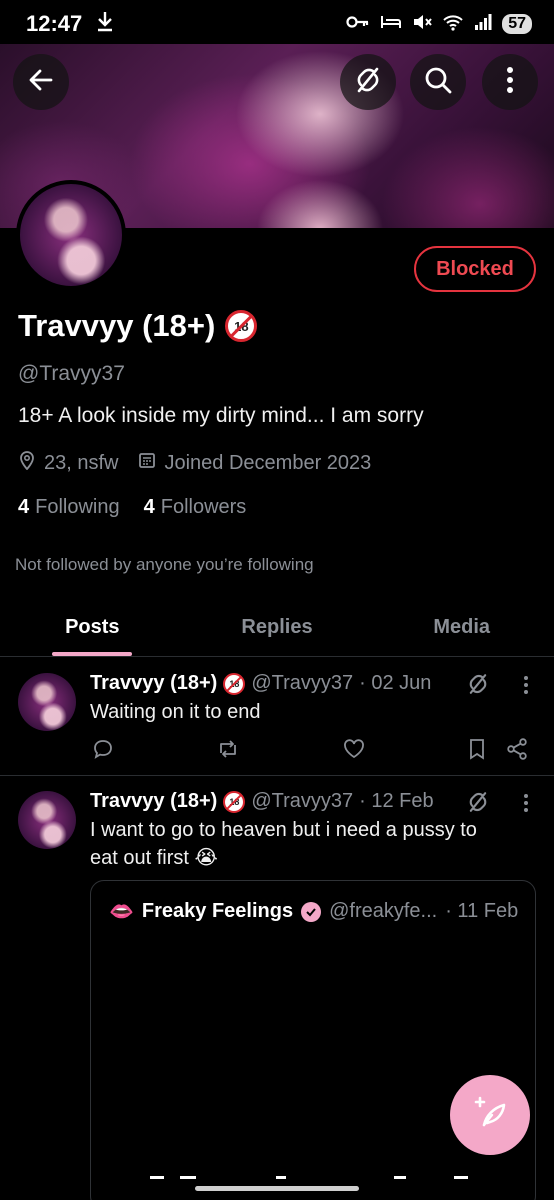  I want to click on arrow-left-icon, so click(41, 82).